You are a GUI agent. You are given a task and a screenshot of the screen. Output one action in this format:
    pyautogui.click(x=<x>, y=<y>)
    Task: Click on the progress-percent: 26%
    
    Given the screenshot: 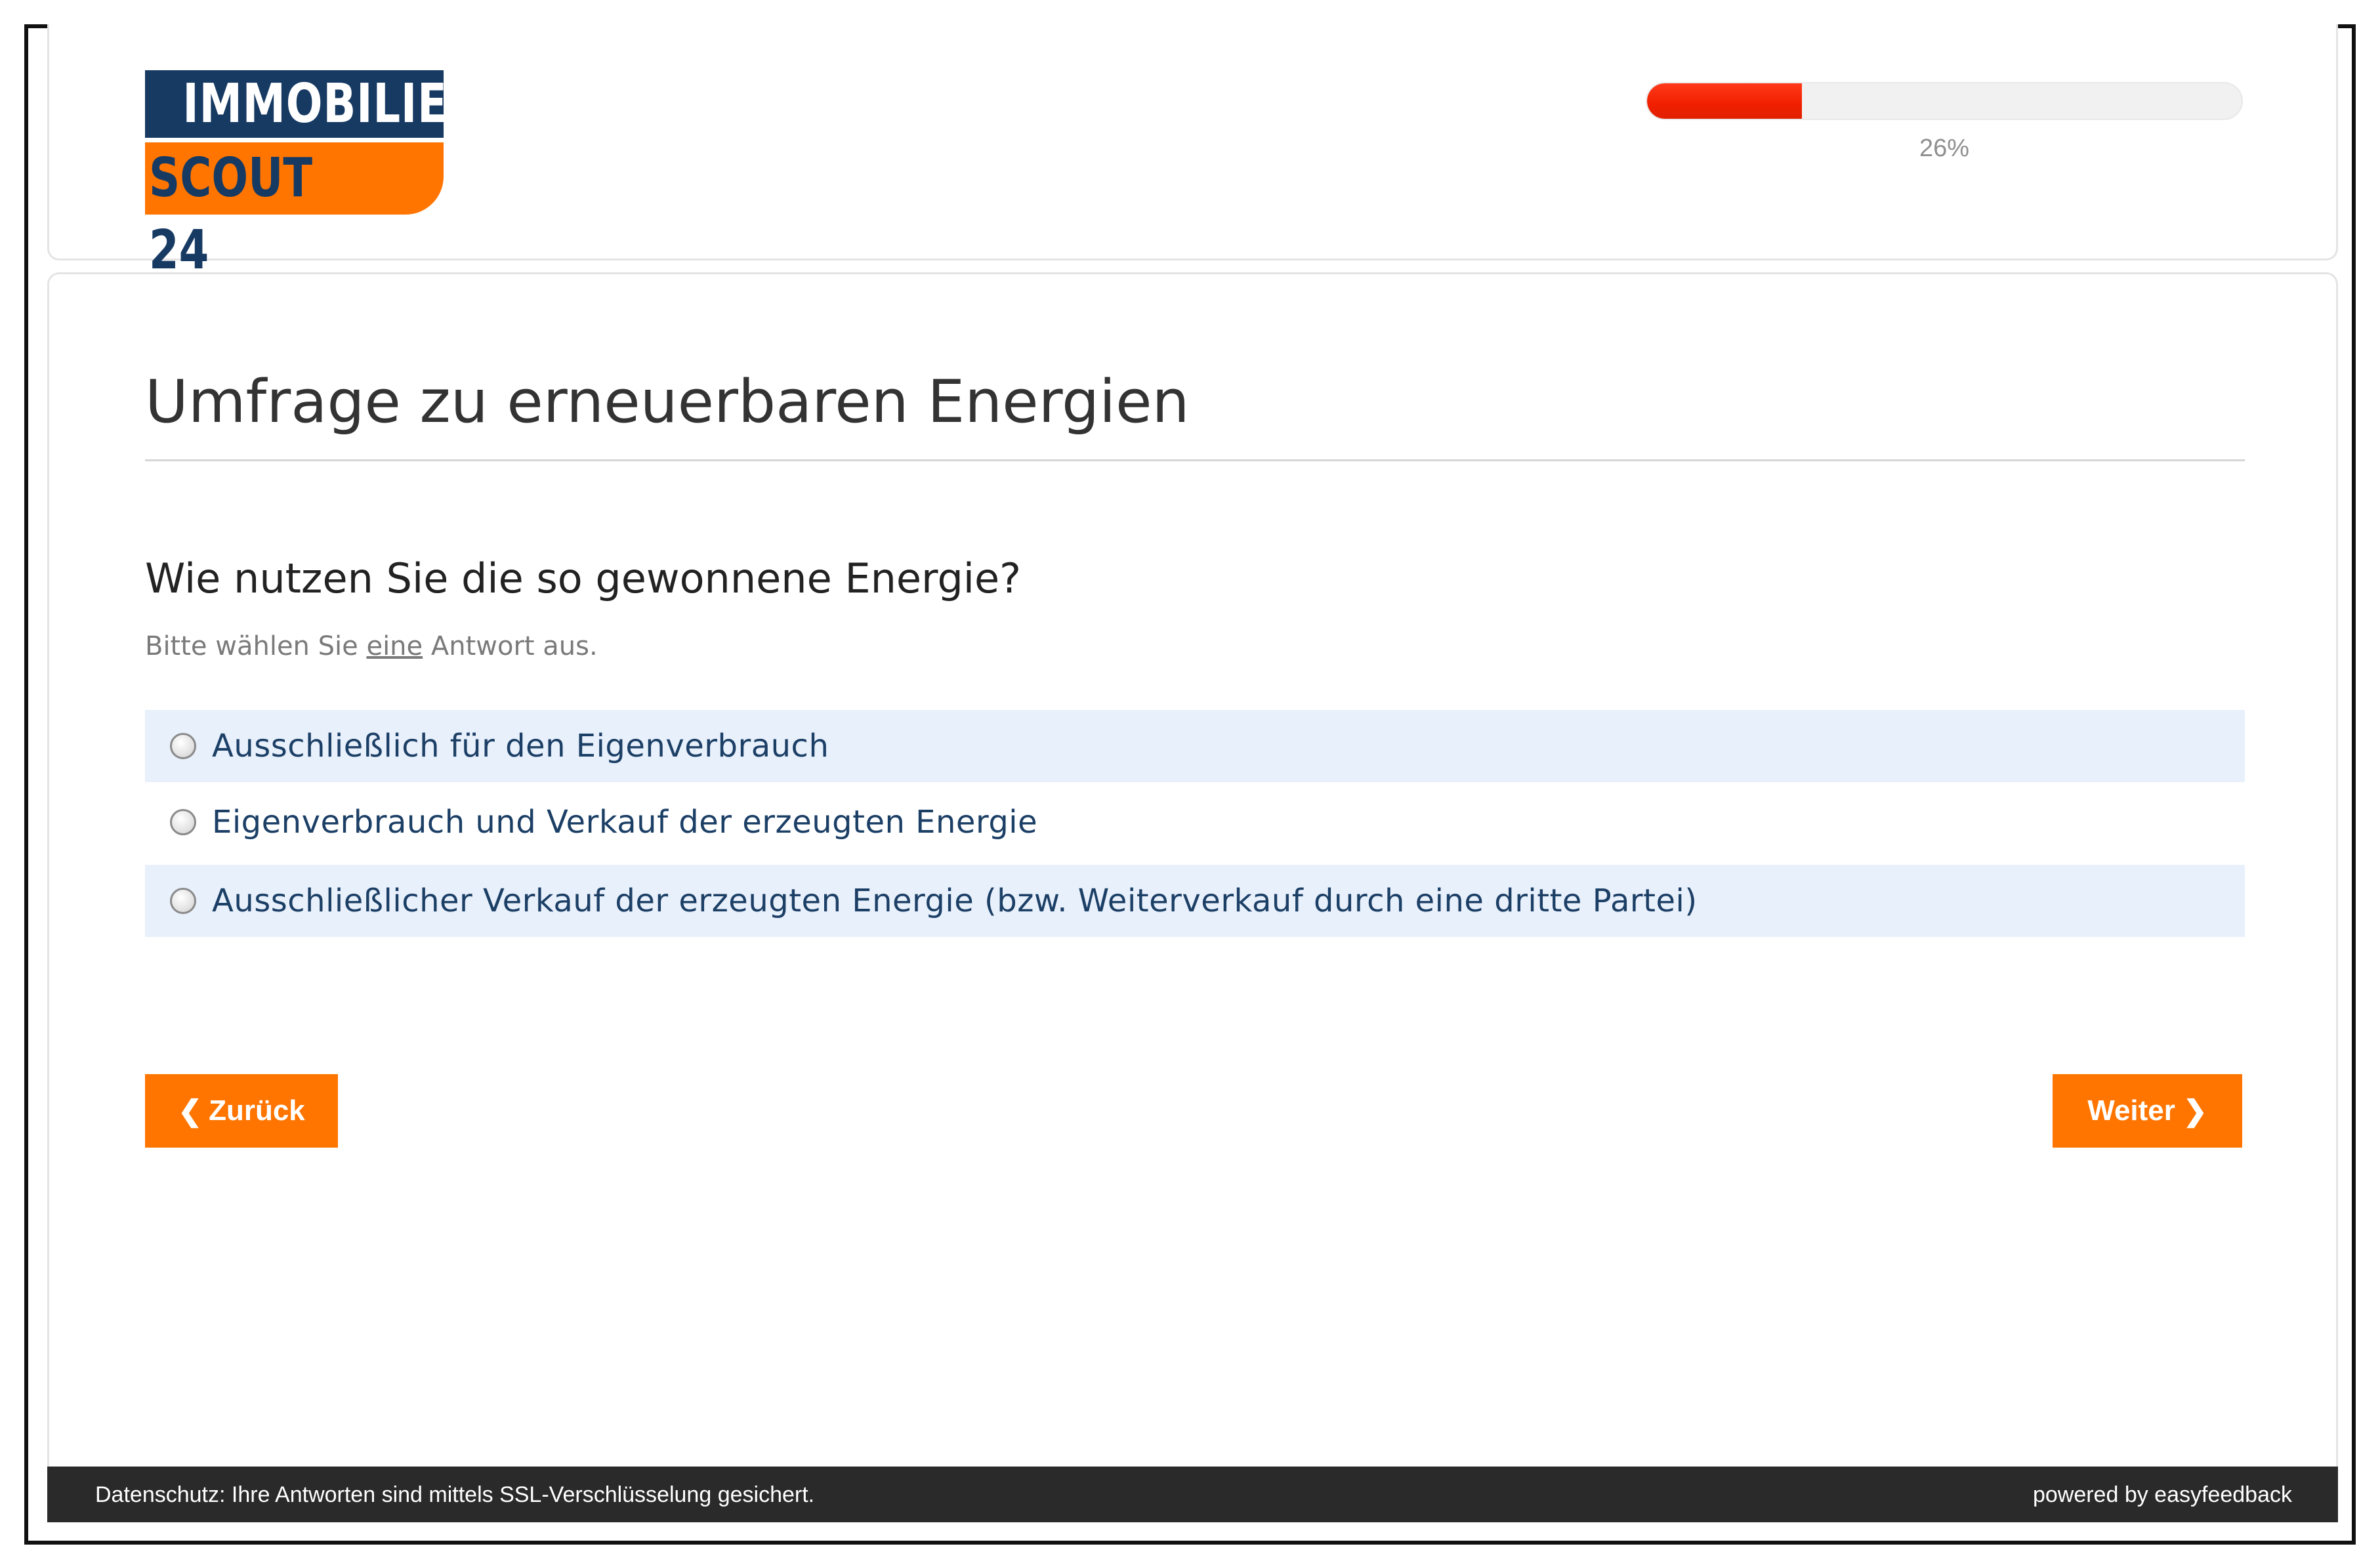 What is the action you would take?
    pyautogui.click(x=1944, y=148)
    